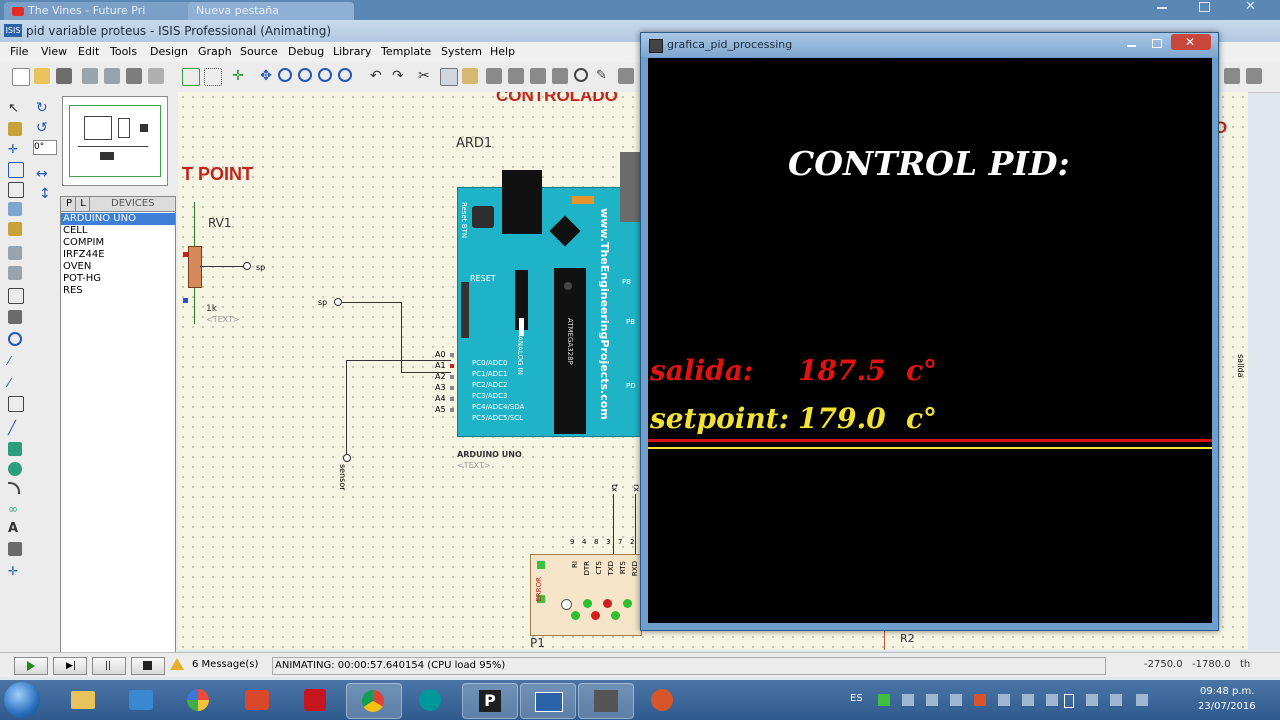 Image resolution: width=1280 pixels, height=720 pixels. Describe the element at coordinates (1204, 7) in the screenshot. I see `maximize-icon` at that location.